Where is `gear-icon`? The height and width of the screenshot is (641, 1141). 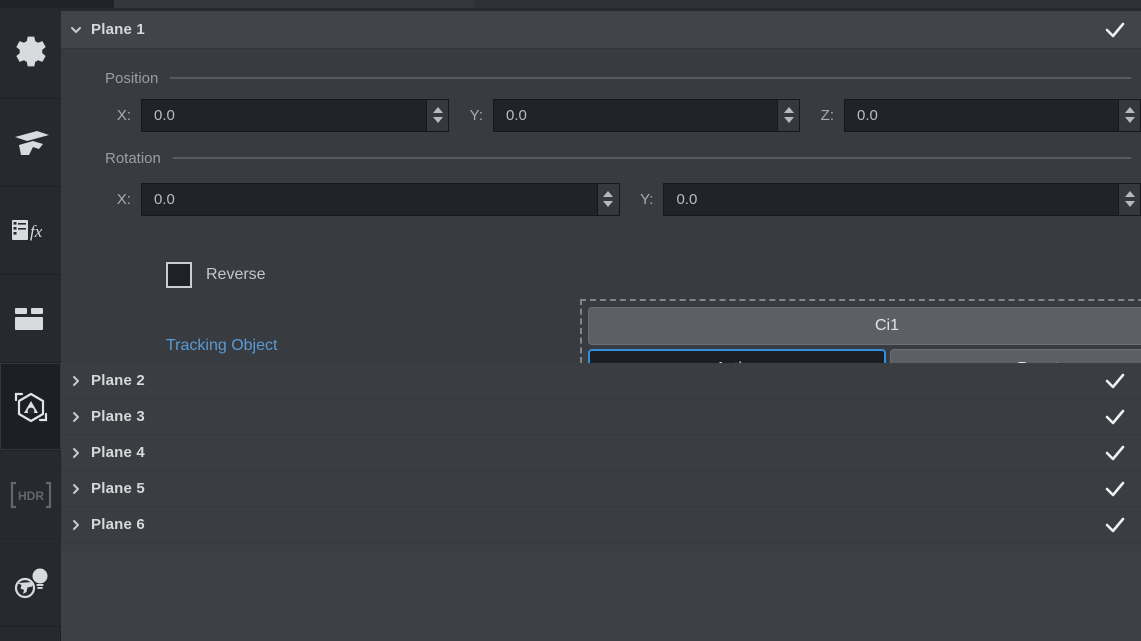 gear-icon is located at coordinates (31, 55).